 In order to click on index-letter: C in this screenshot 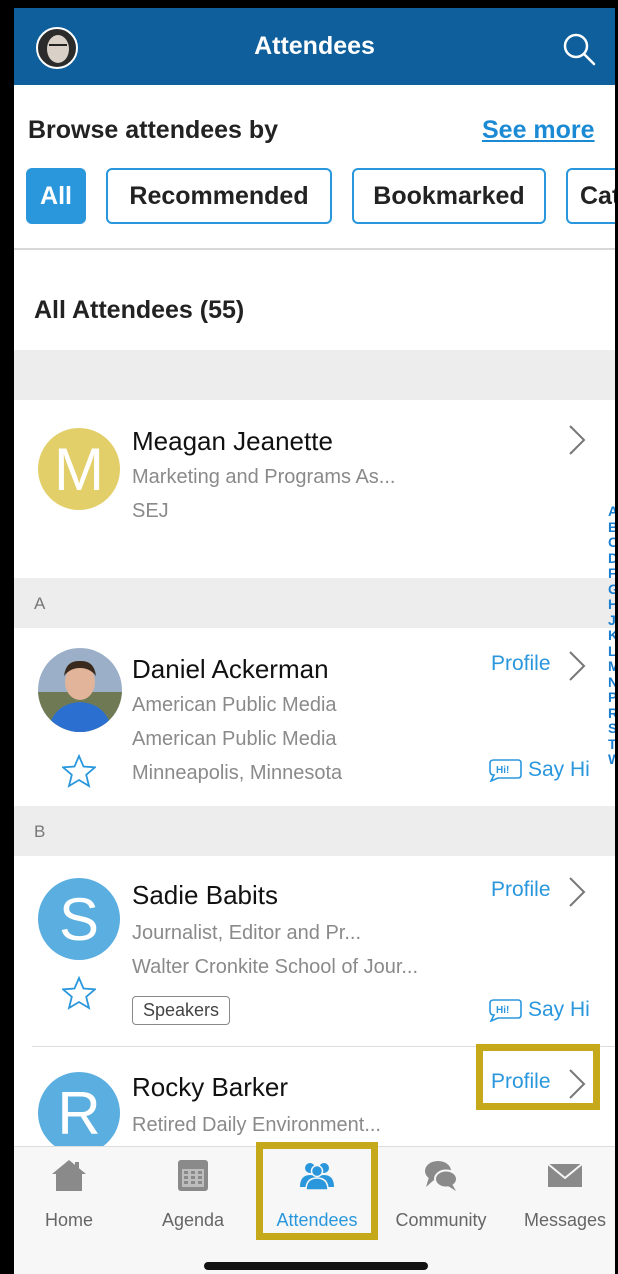, I will do `click(611, 542)`.